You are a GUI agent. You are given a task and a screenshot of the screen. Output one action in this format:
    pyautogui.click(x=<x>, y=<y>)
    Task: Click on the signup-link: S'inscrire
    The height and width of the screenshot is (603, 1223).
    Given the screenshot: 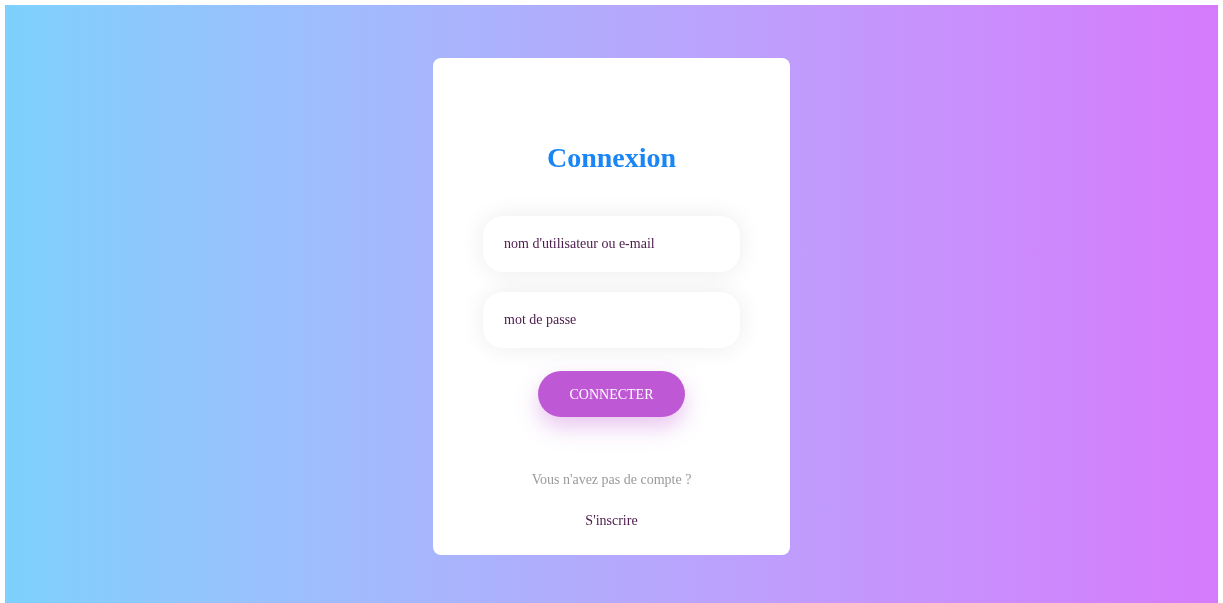 What is the action you would take?
    pyautogui.click(x=611, y=520)
    